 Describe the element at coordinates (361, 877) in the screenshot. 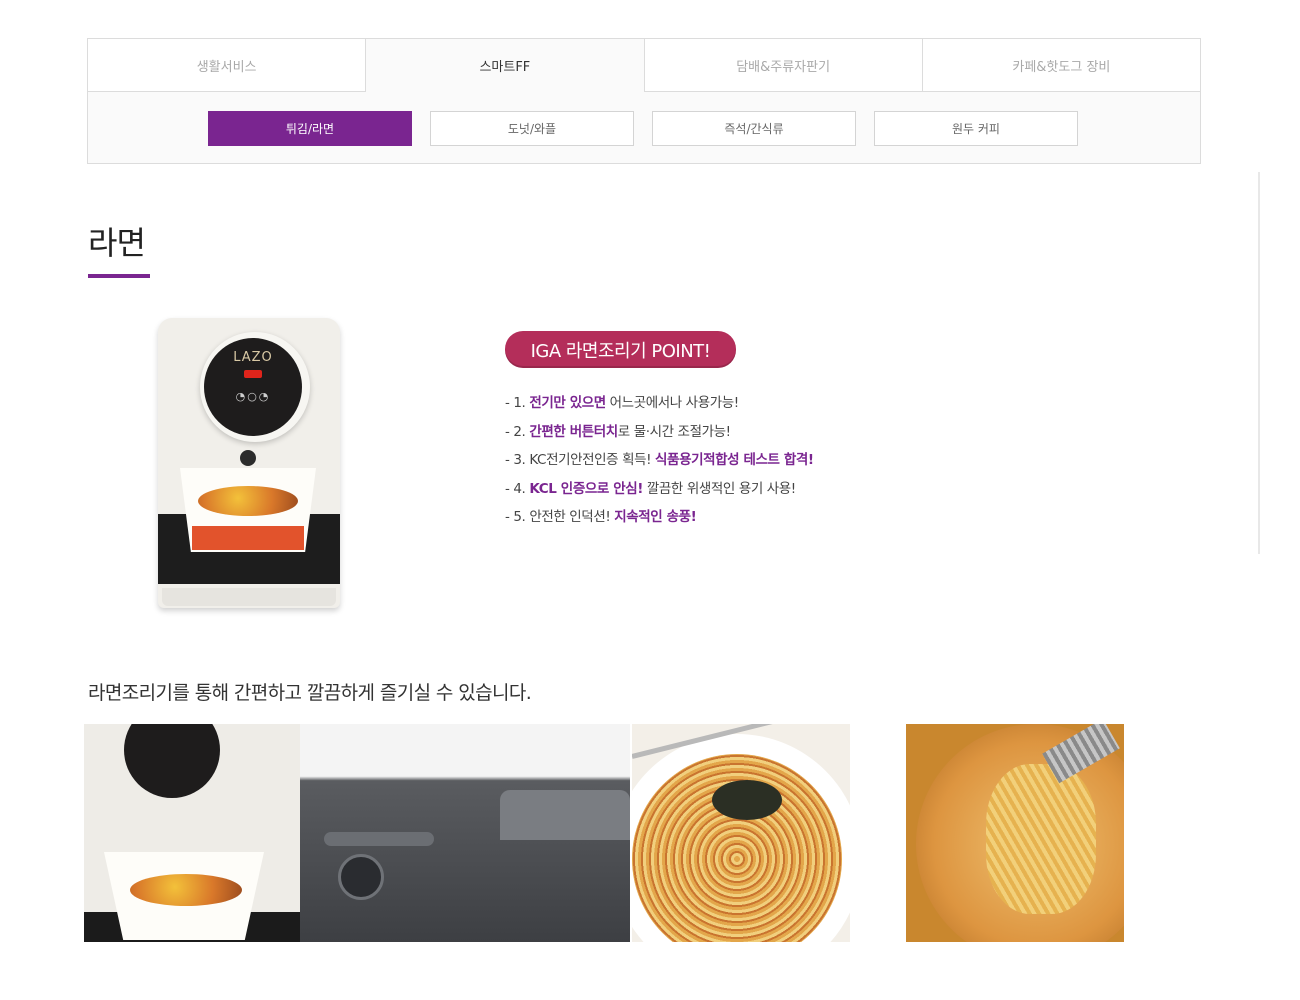

I see `control-knob` at that location.